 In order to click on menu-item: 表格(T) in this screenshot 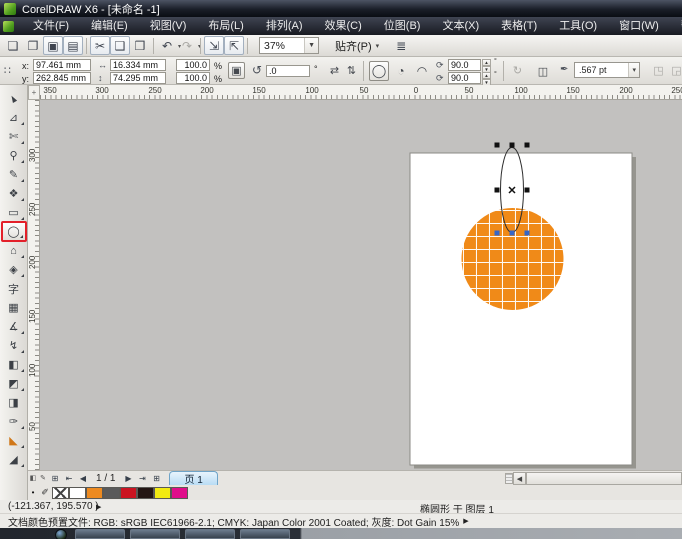, I will do `click(519, 26)`.